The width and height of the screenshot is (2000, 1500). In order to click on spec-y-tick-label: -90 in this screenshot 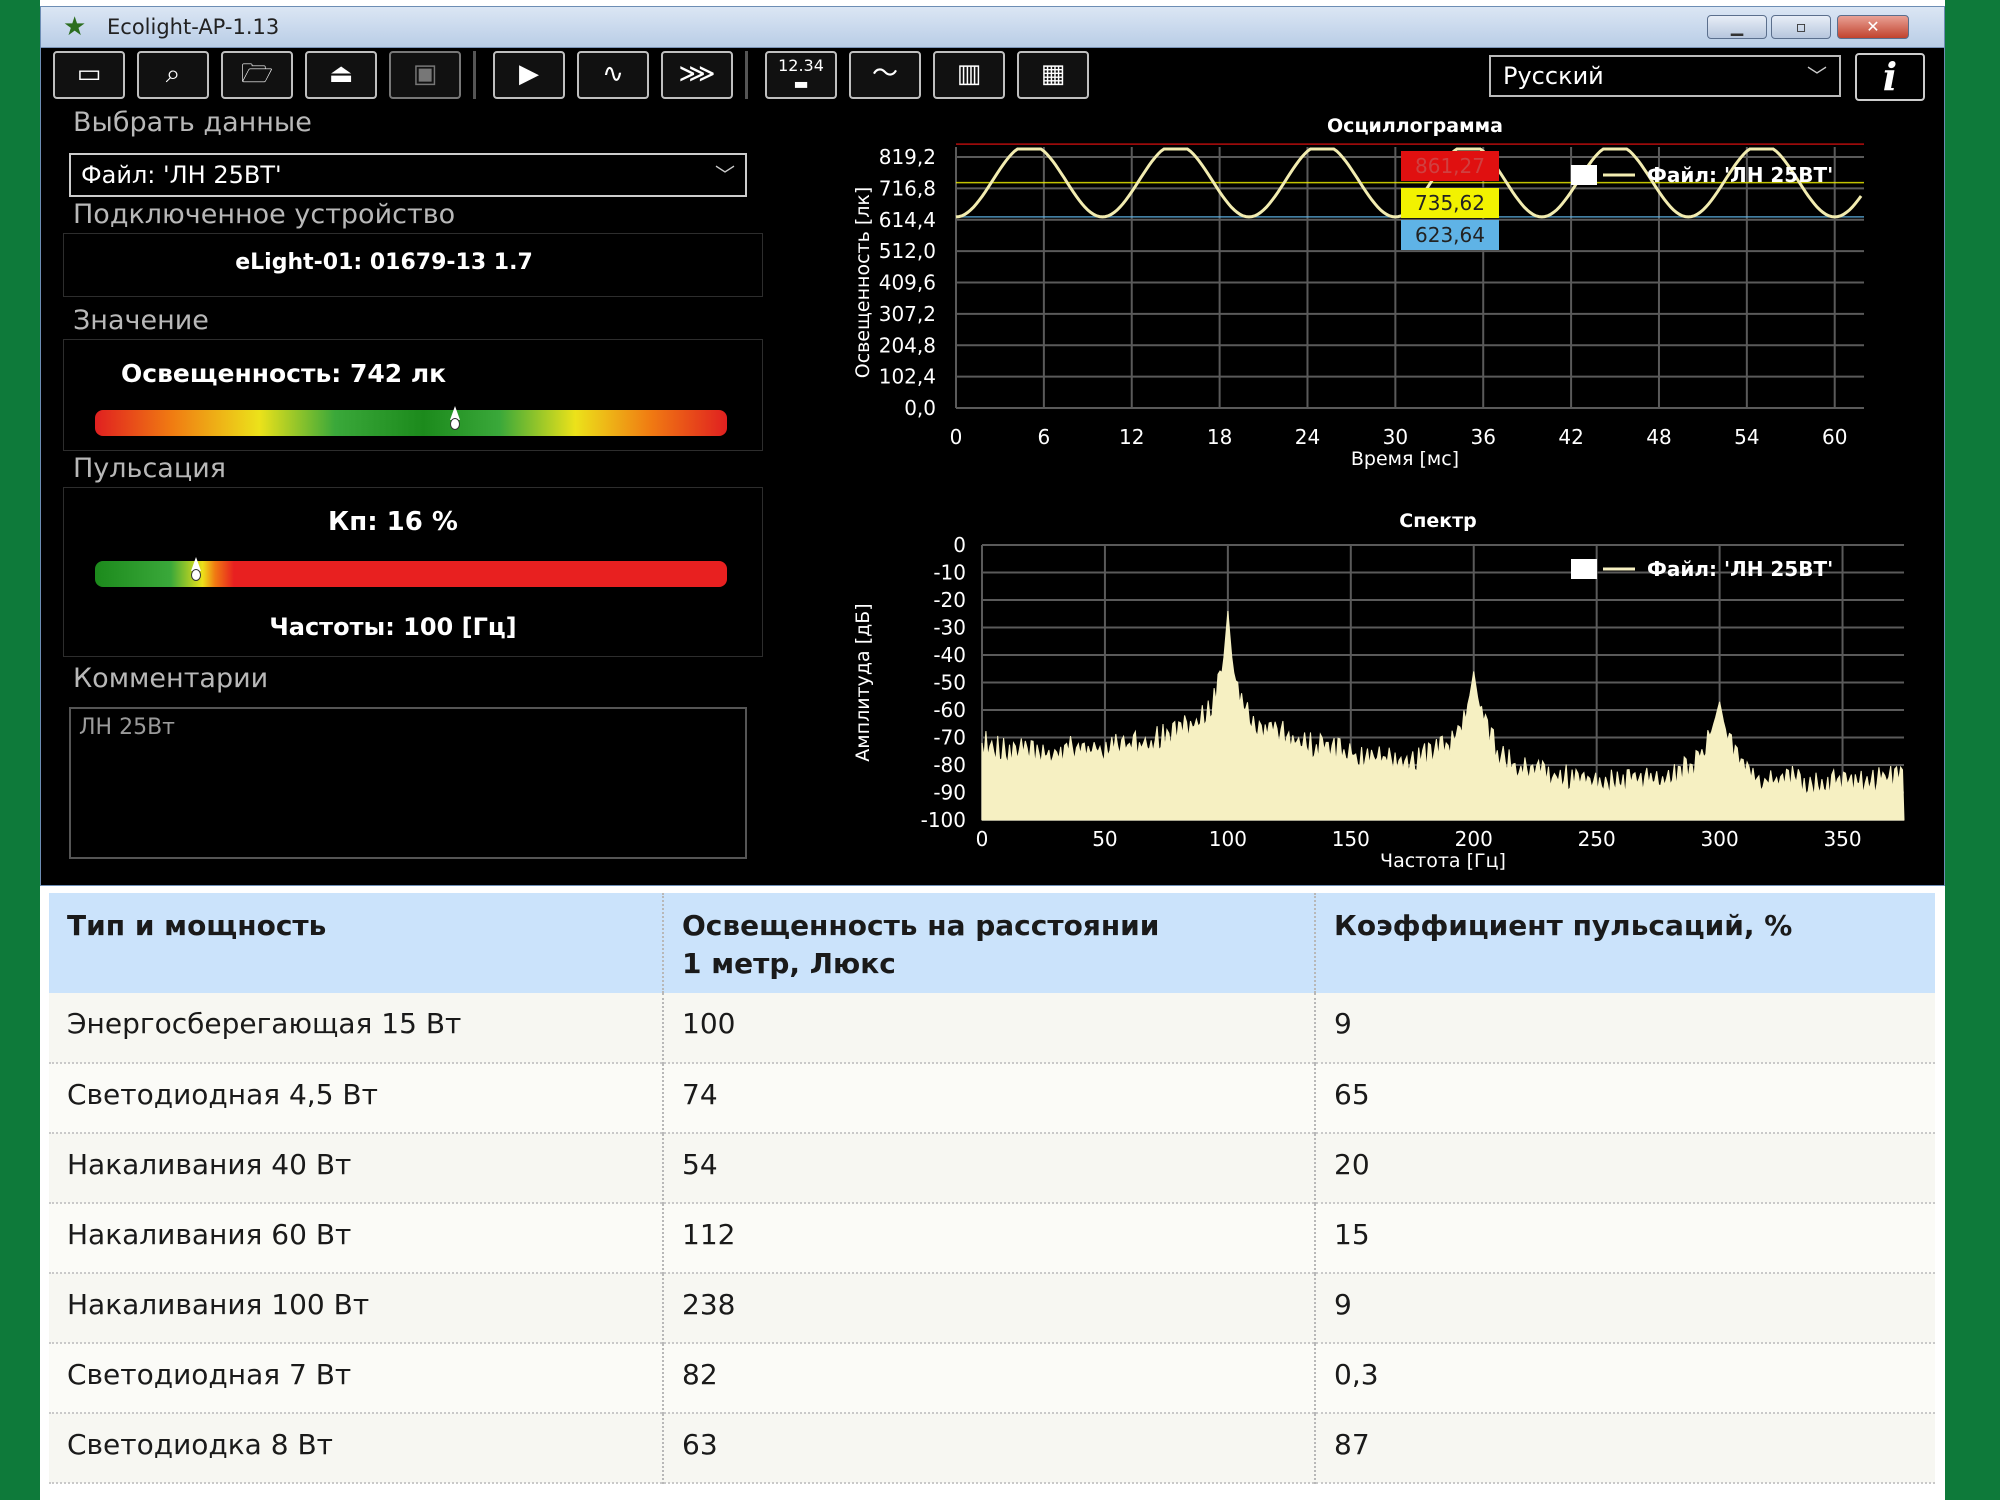, I will do `click(949, 793)`.